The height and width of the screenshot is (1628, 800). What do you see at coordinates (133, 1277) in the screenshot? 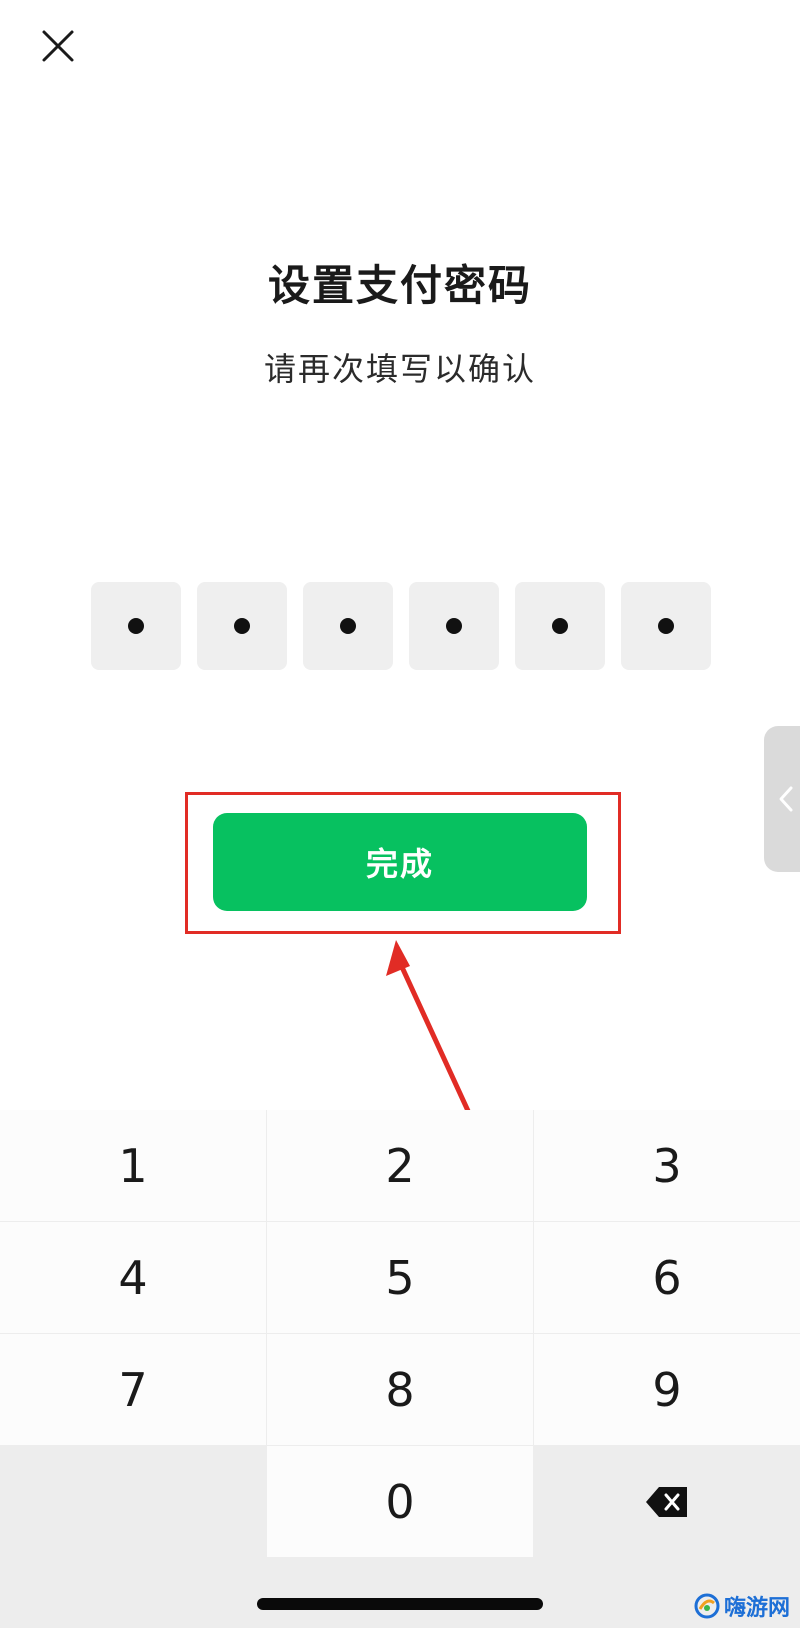
I see `key-4: 4` at bounding box center [133, 1277].